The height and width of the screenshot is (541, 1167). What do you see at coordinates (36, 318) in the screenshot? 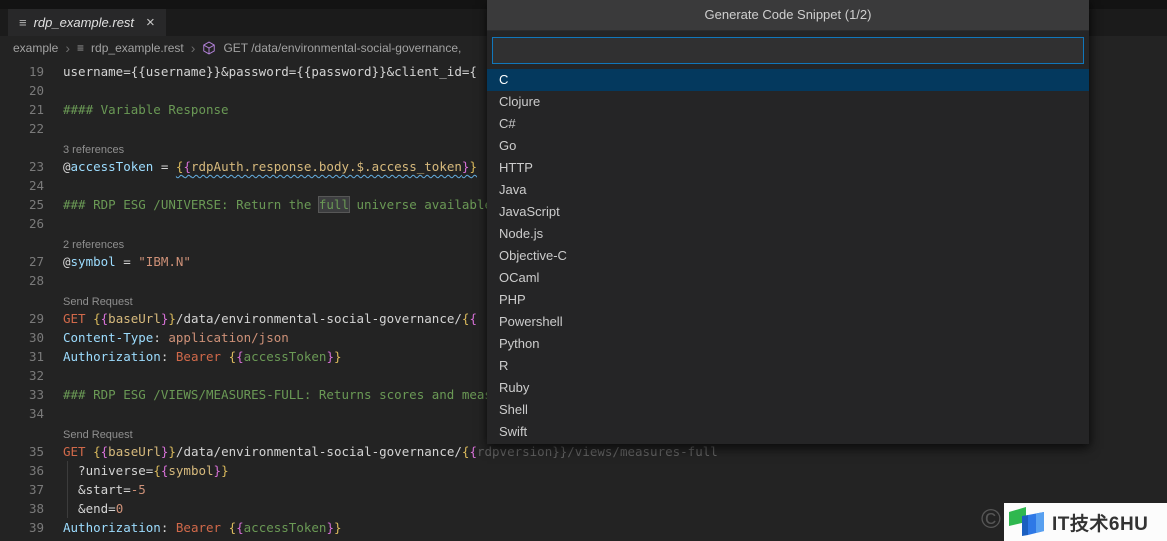
I see `line-number: 29` at bounding box center [36, 318].